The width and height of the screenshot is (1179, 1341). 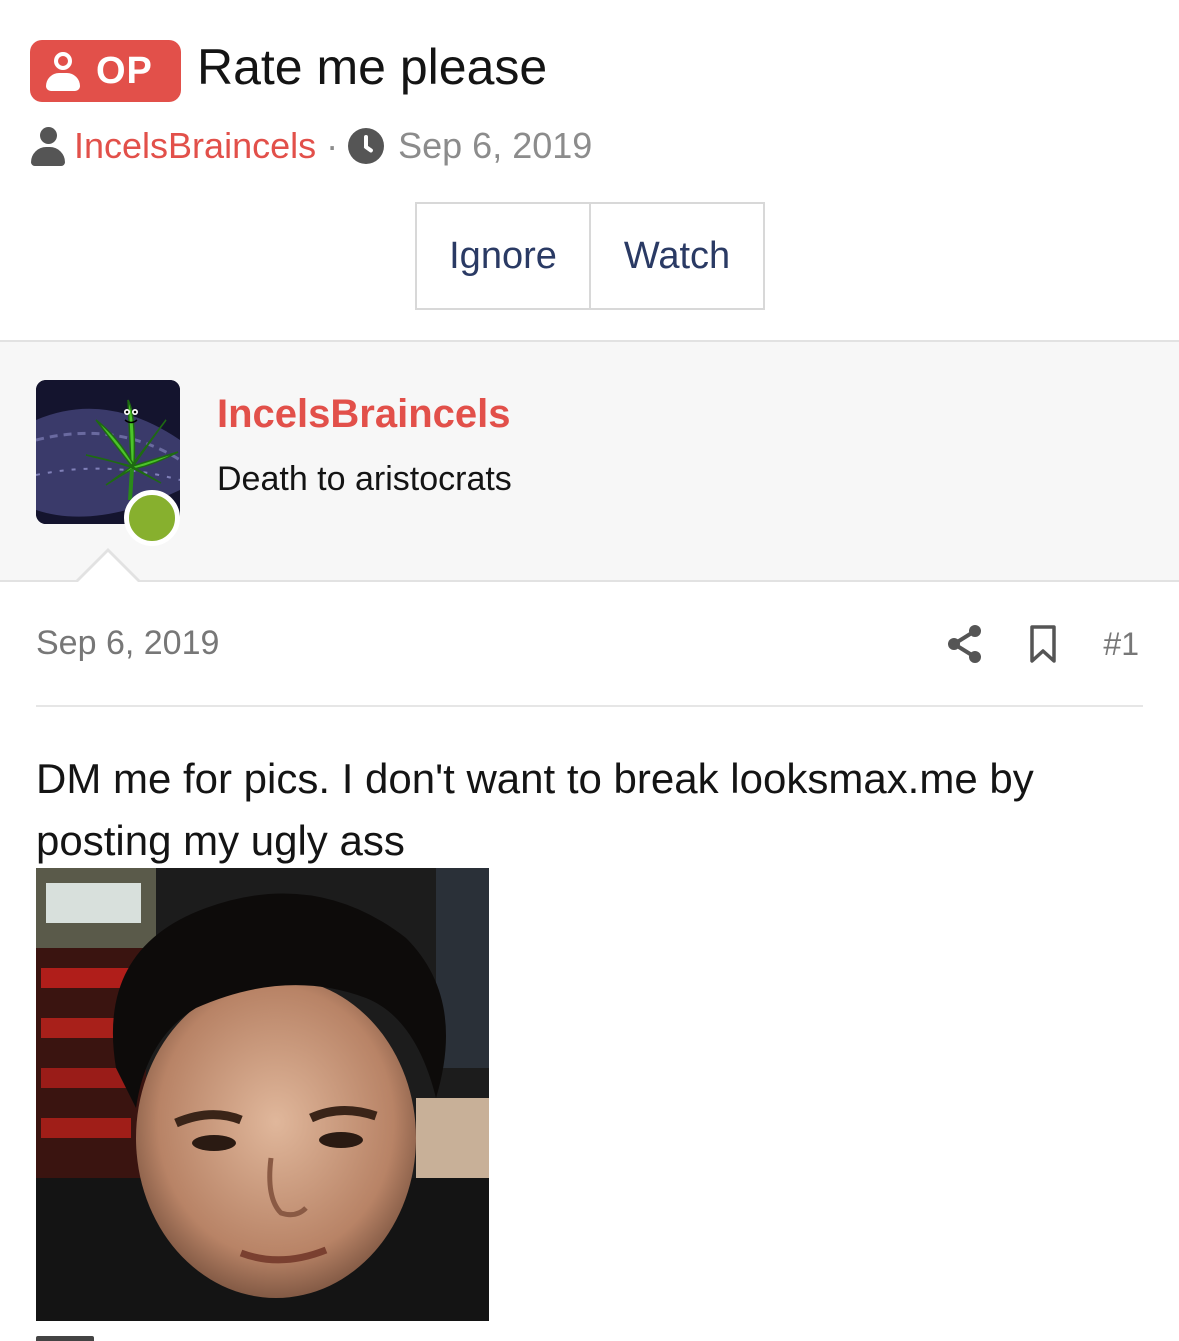 What do you see at coordinates (127, 643) in the screenshot?
I see `post-date: Sep 6, 2019` at bounding box center [127, 643].